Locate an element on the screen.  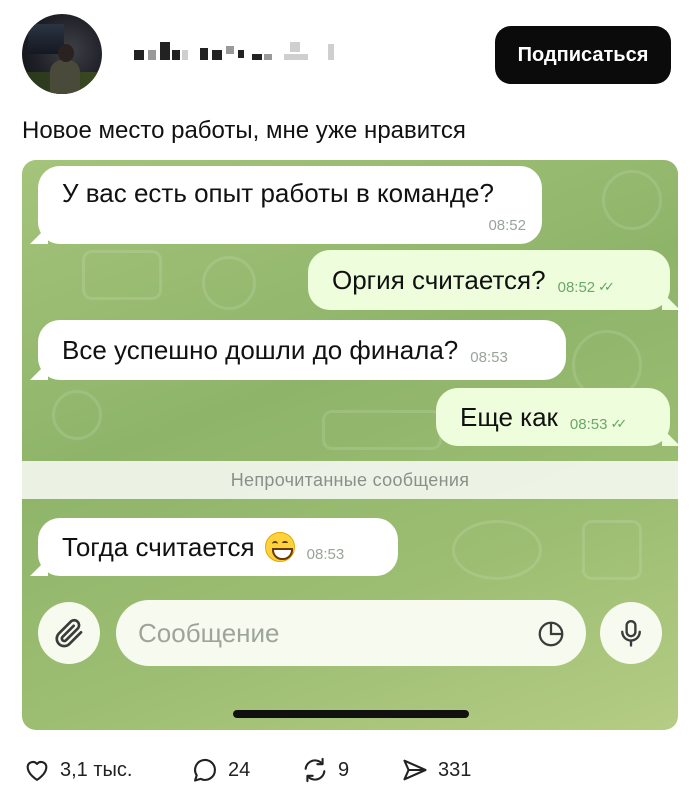
paperclip-icon is located at coordinates (69, 633).